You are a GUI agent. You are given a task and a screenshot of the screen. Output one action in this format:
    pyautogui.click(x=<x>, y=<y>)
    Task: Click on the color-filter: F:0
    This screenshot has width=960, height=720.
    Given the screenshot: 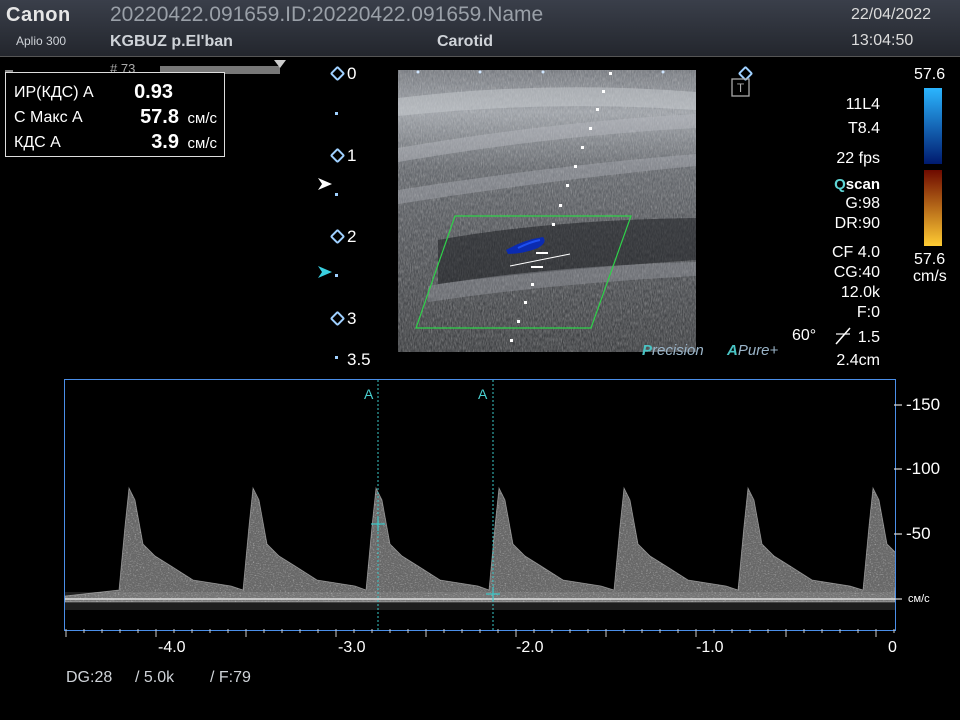 What is the action you would take?
    pyautogui.click(x=868, y=312)
    